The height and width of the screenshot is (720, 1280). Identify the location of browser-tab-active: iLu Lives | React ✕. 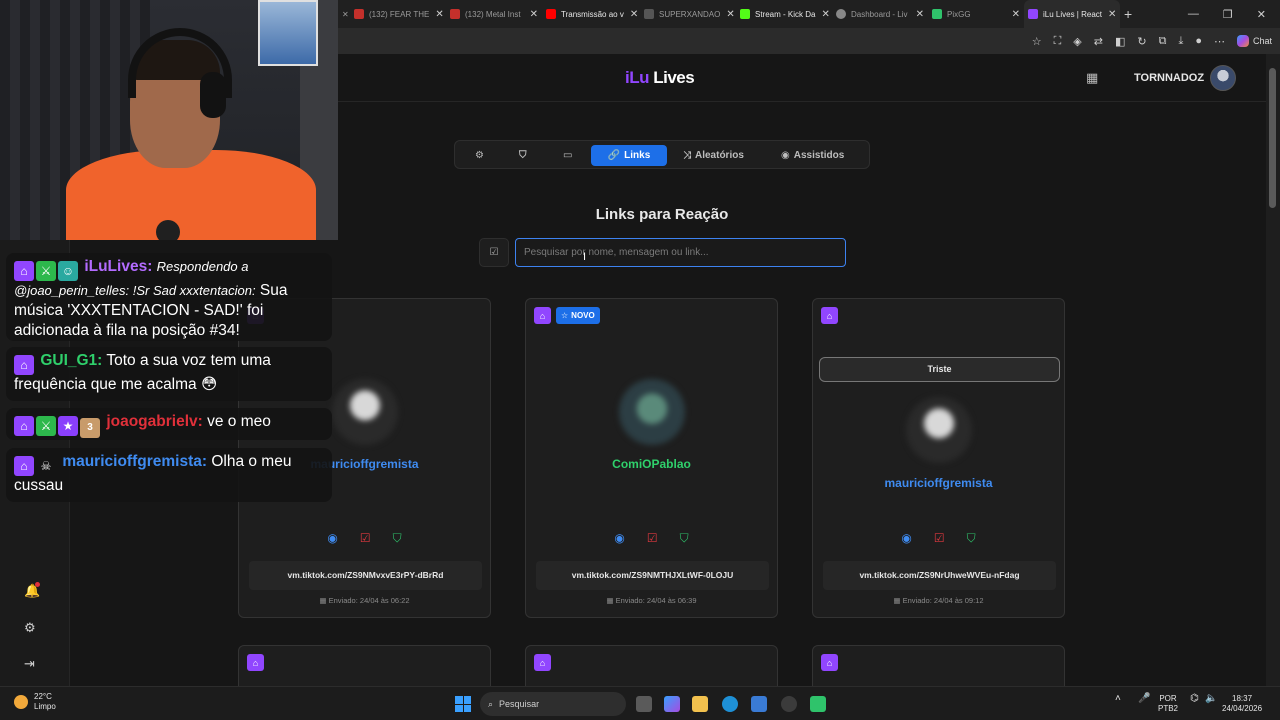
(1072, 14).